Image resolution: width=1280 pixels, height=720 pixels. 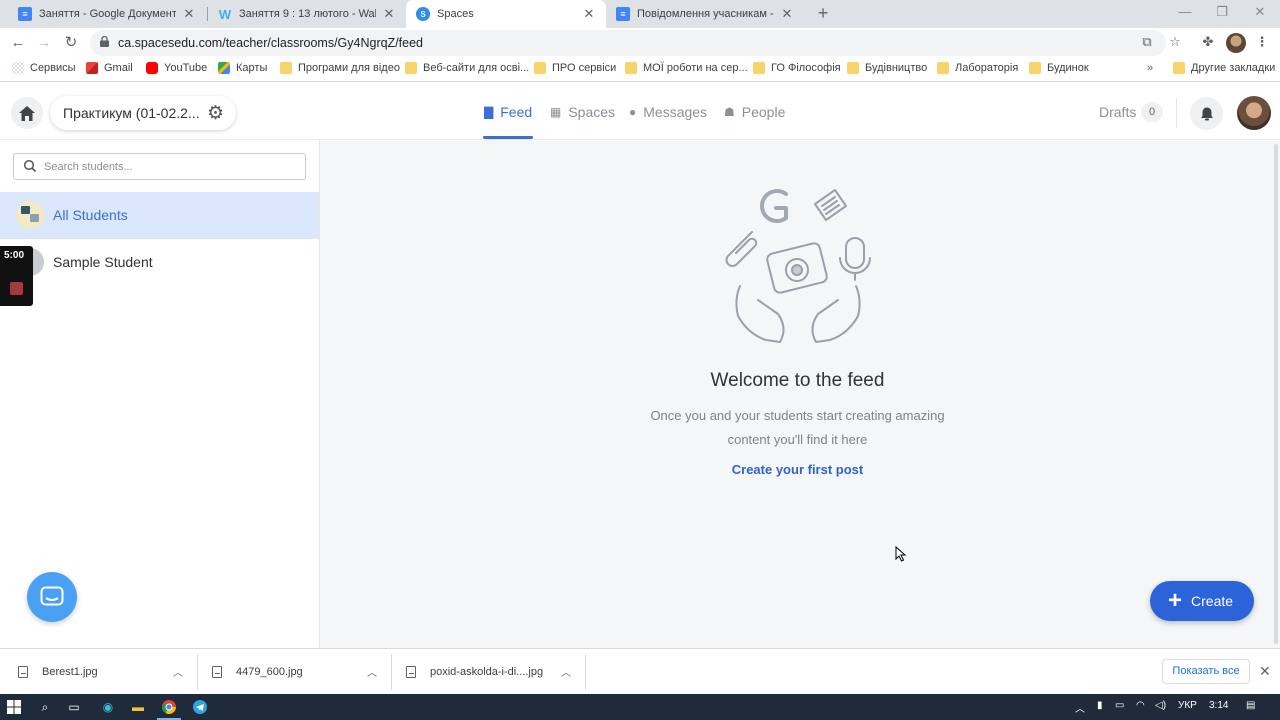 I want to click on bookmark-folder: Будівництво, so click(x=887, y=68).